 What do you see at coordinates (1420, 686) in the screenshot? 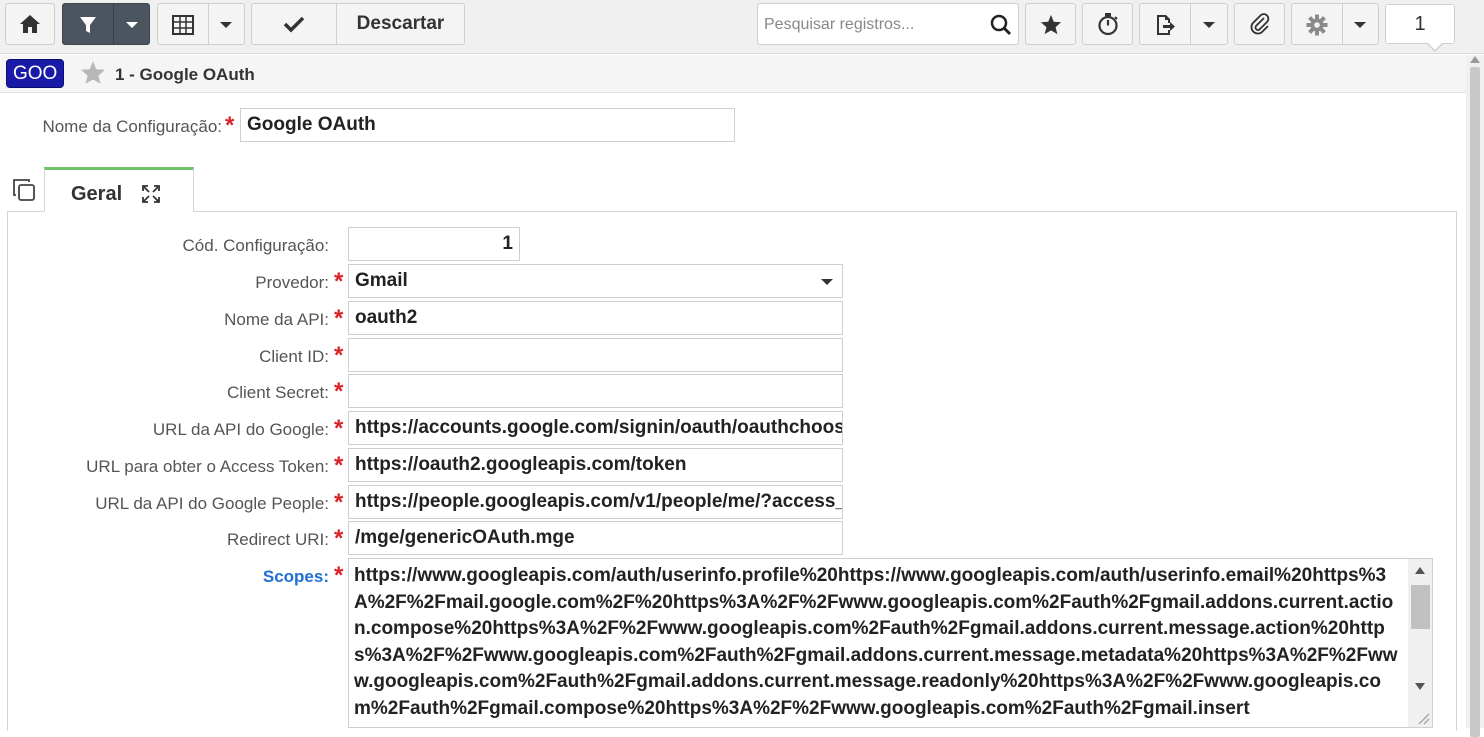
I see `scroll-down-icon` at bounding box center [1420, 686].